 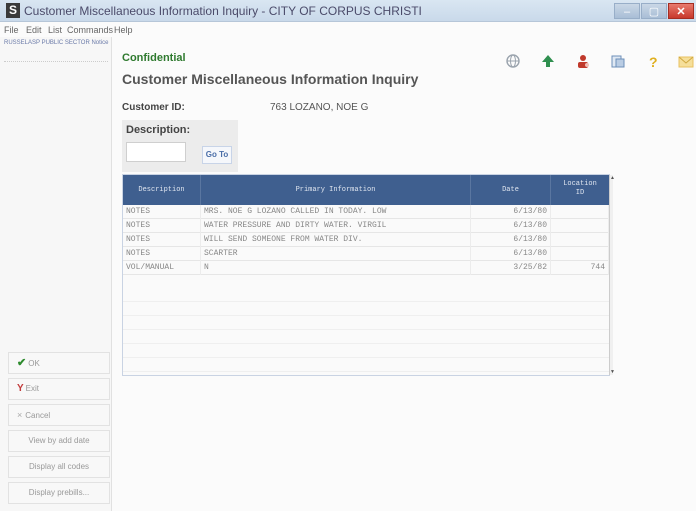 I want to click on cell-primary-information: SCARTER, so click(x=336, y=254).